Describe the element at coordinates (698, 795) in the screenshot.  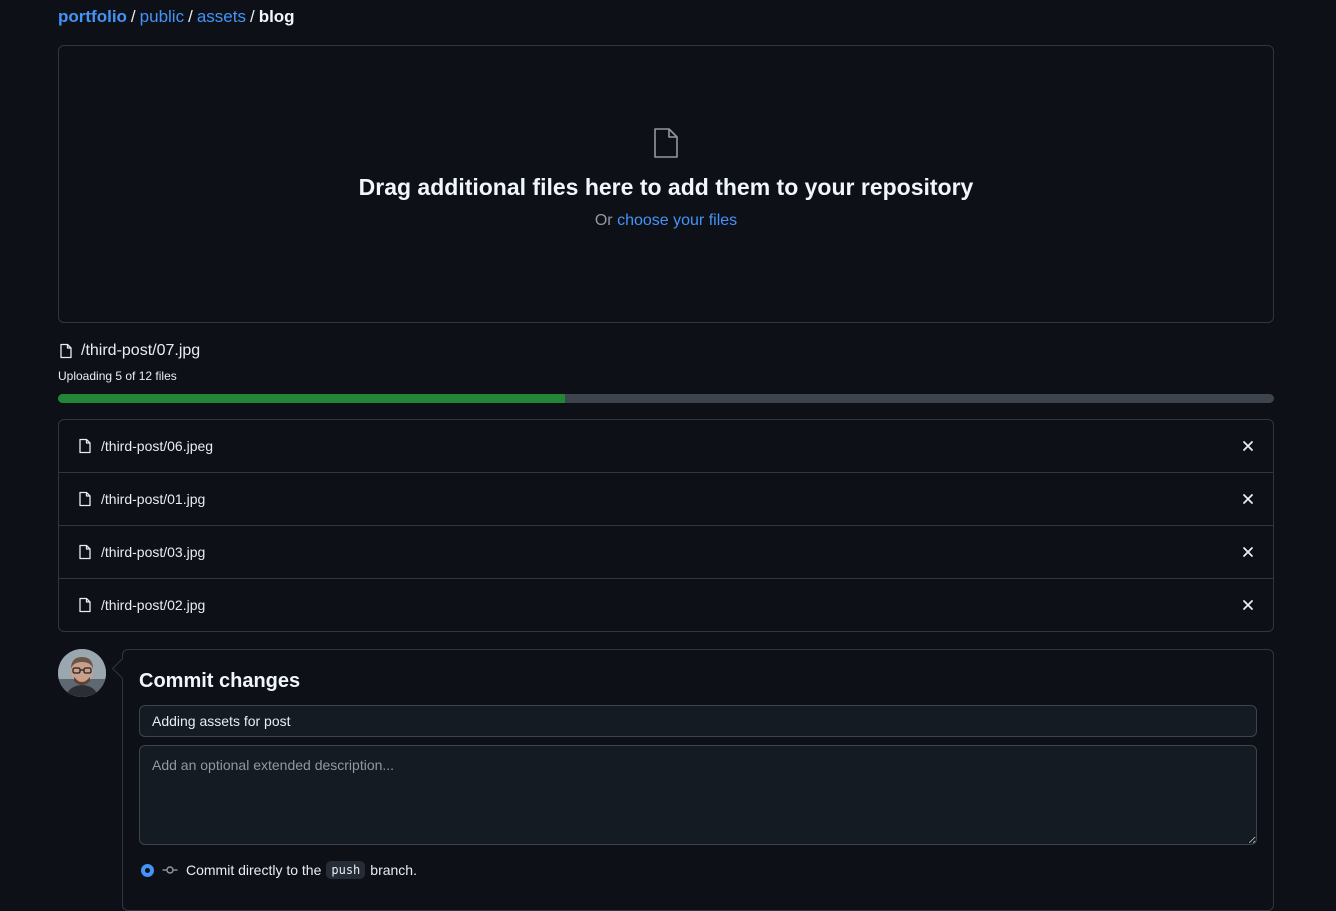
I see `commit-description-textarea` at that location.